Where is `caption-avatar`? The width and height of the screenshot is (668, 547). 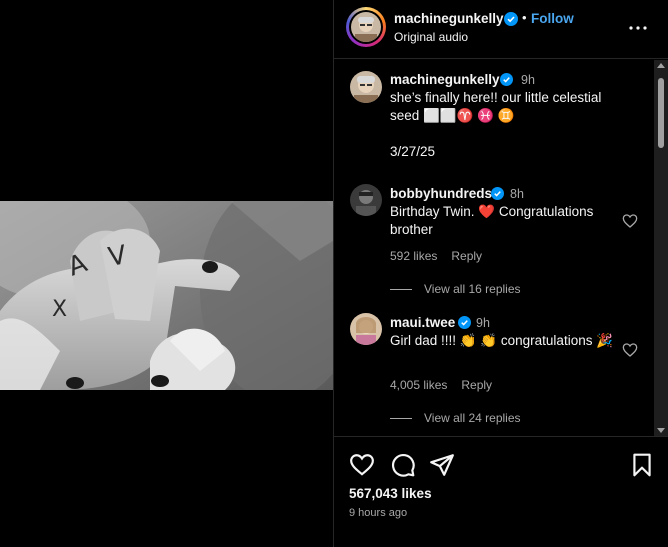
caption-avatar is located at coordinates (366, 87).